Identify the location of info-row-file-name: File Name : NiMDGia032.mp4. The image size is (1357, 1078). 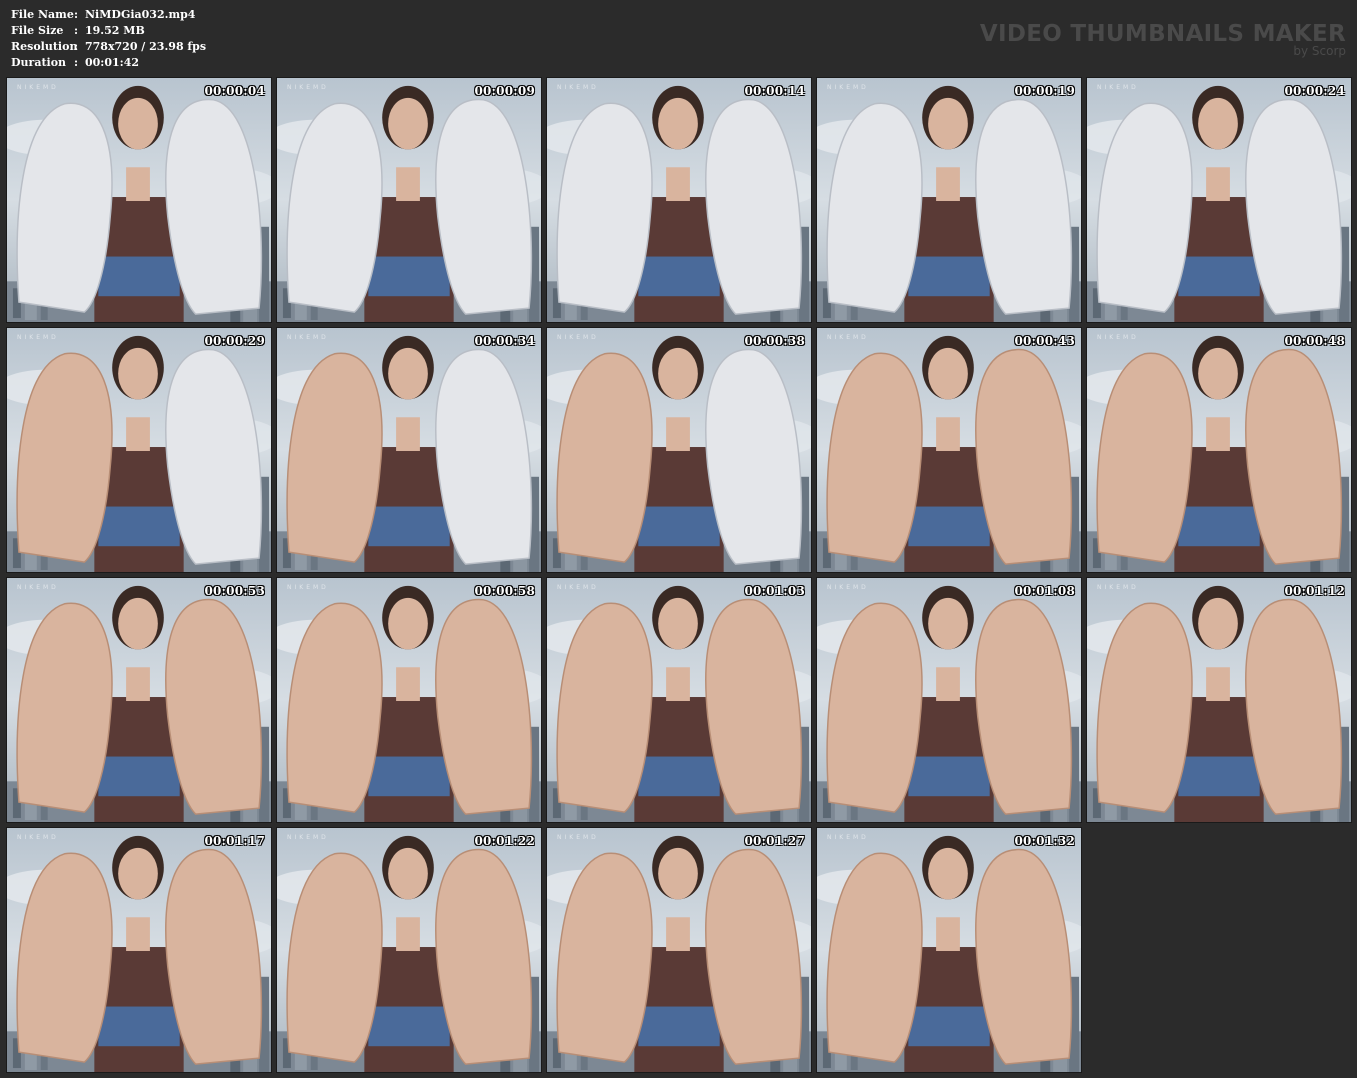
(108, 15).